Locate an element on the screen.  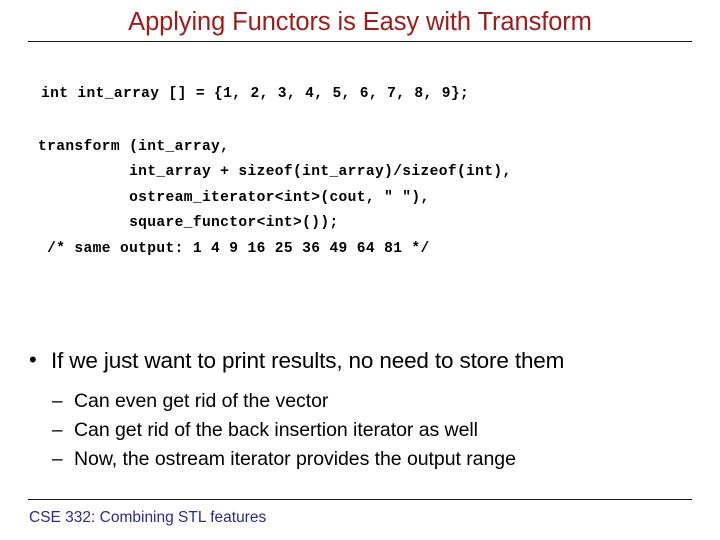
title-area: Applying Functors is Easy with Transform is located at coordinates (360, 22).